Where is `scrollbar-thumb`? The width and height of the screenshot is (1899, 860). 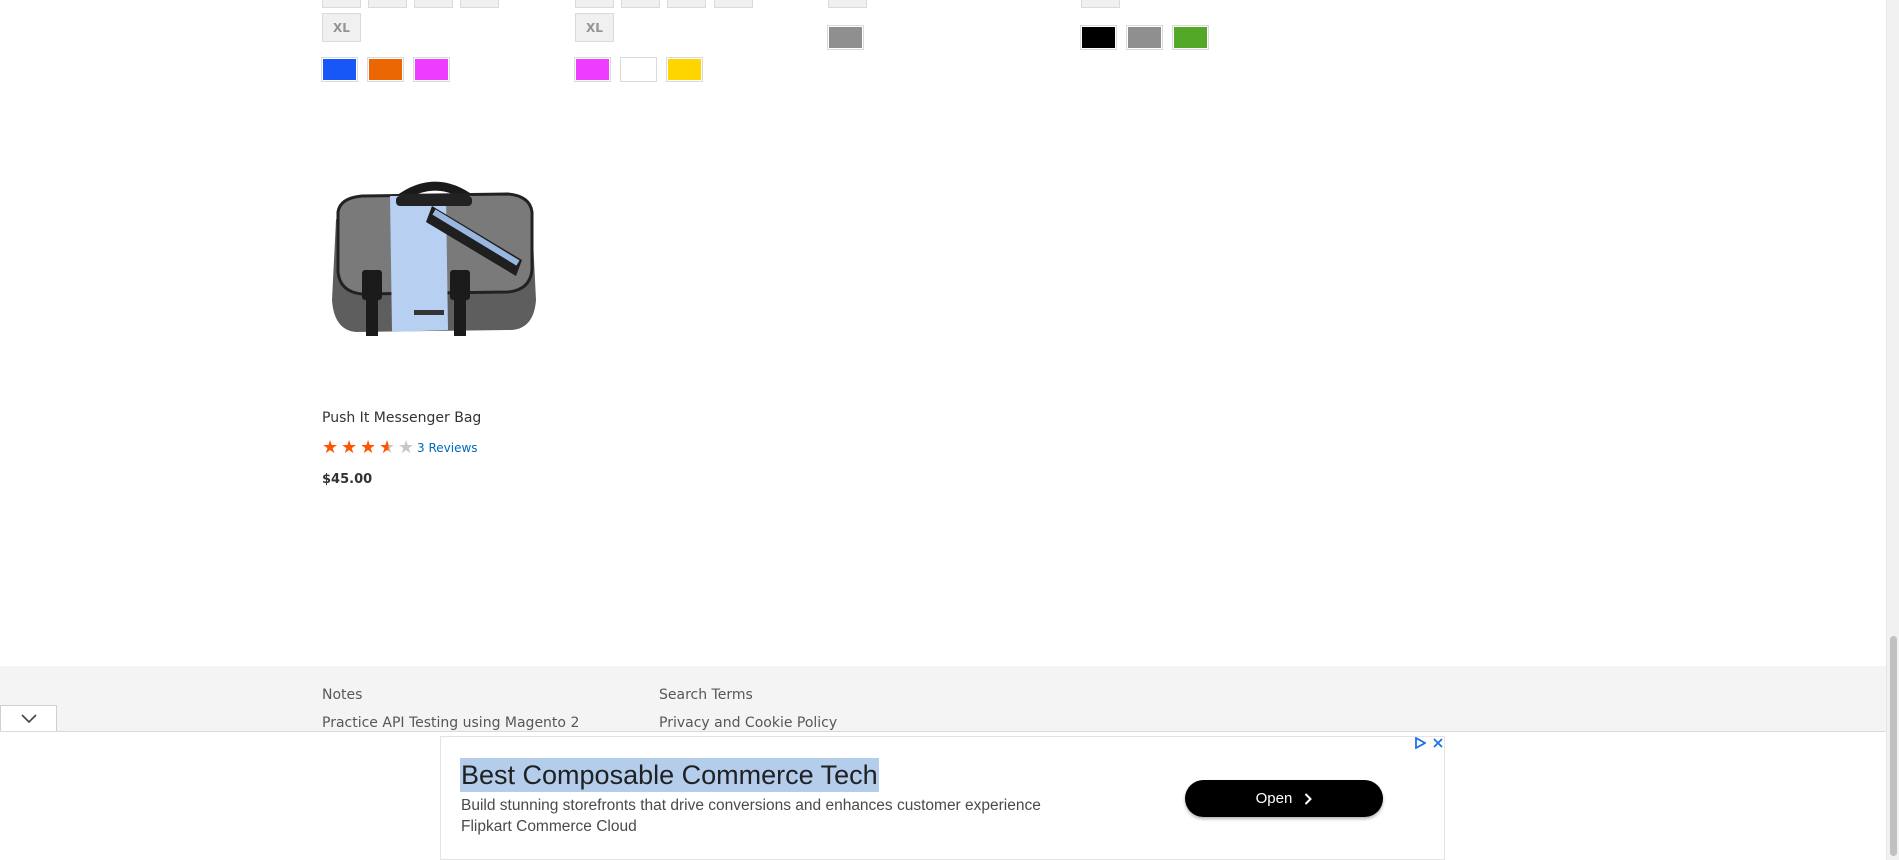
scrollbar-thumb is located at coordinates (1893, 746).